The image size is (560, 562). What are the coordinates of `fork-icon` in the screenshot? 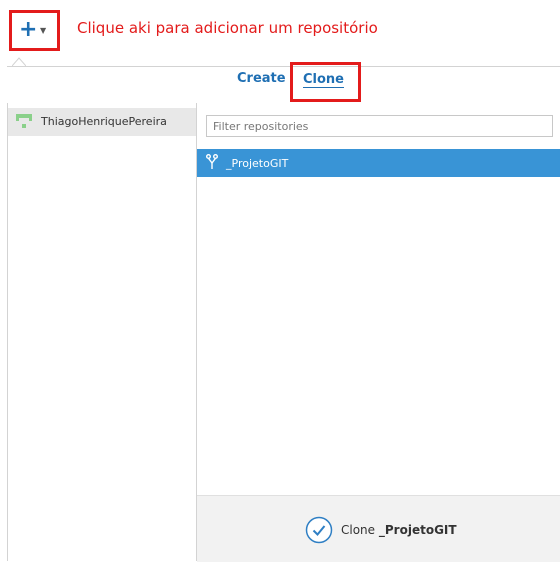 It's located at (212, 161).